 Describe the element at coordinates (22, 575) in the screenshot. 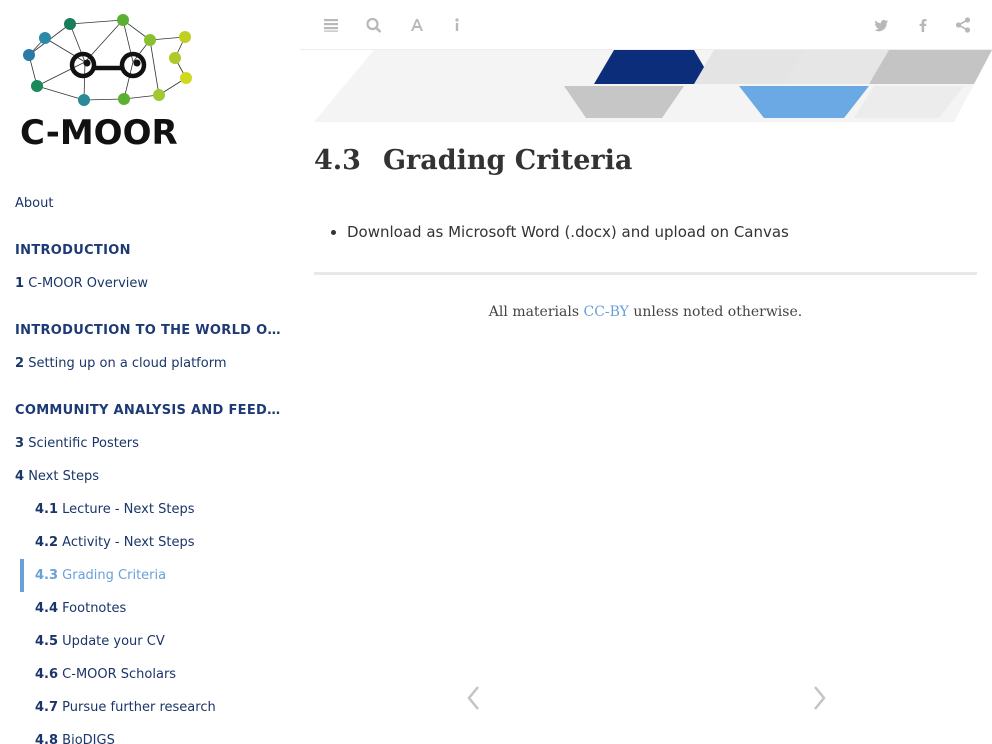

I see `active-indicator` at that location.